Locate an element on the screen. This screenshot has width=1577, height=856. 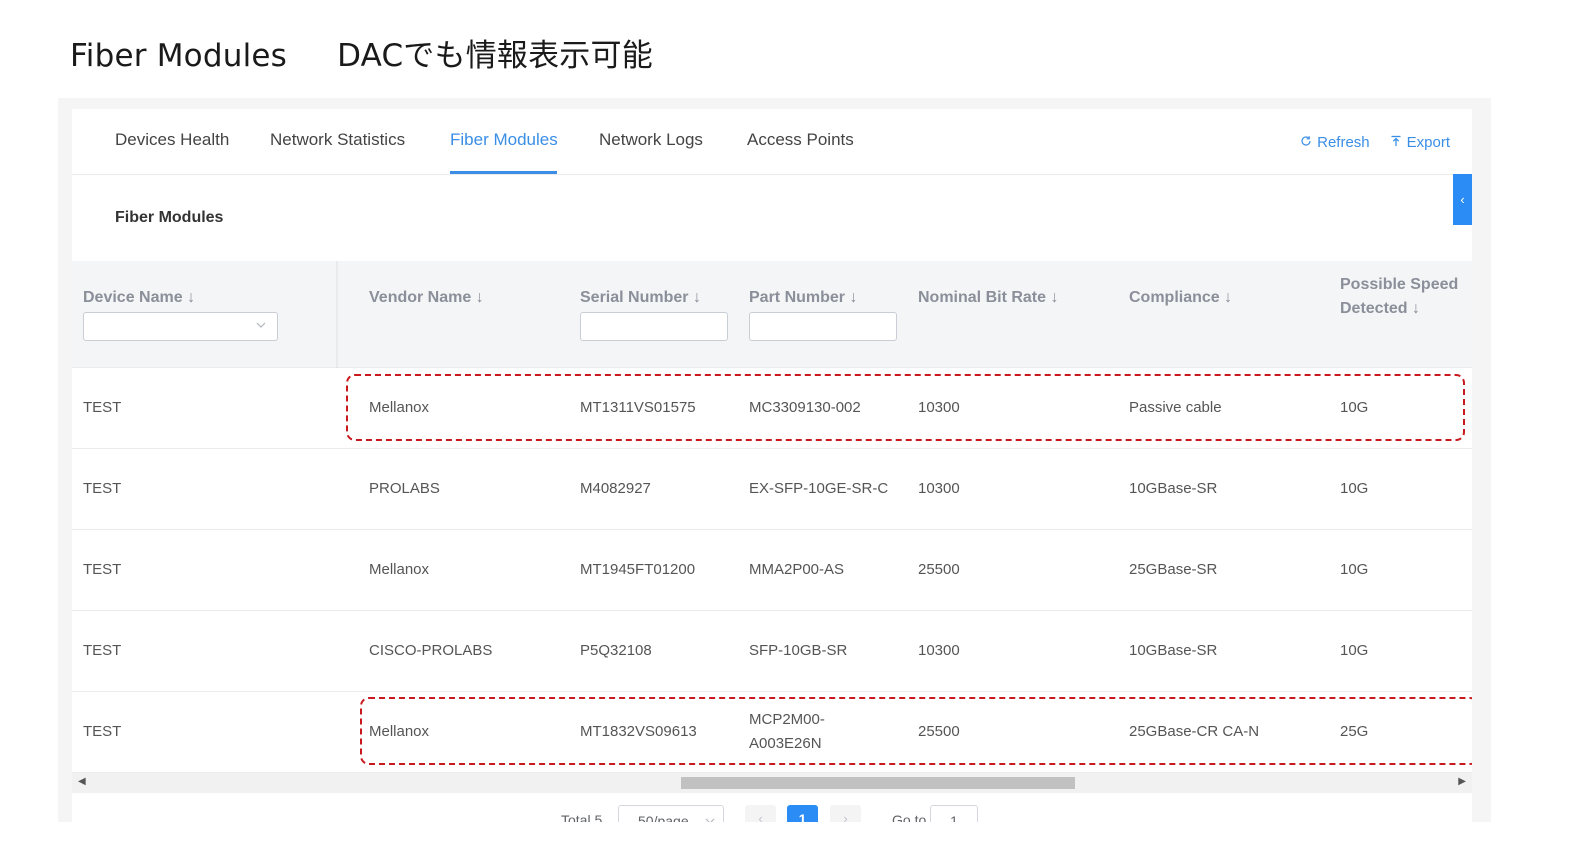
page-number-current: 1 is located at coordinates (802, 813).